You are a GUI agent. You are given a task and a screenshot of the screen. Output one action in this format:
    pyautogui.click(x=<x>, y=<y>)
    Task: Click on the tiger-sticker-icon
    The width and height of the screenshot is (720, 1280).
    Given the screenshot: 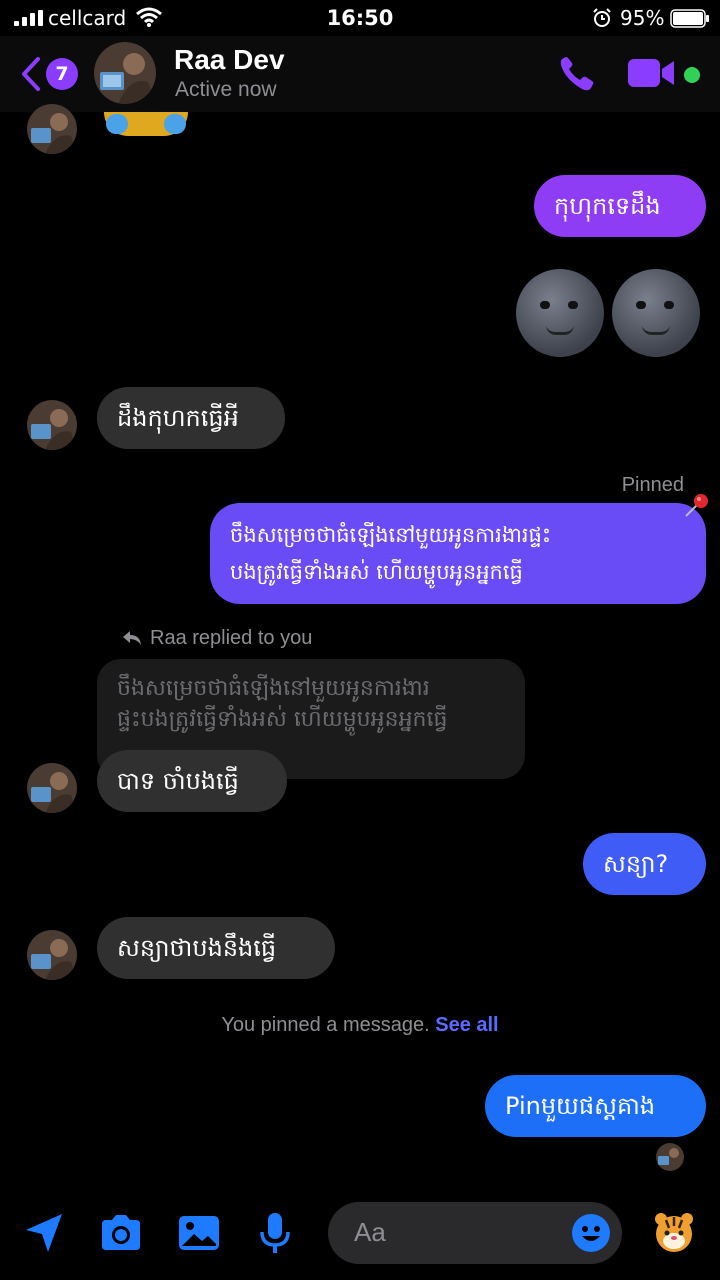 What is the action you would take?
    pyautogui.click(x=674, y=1232)
    